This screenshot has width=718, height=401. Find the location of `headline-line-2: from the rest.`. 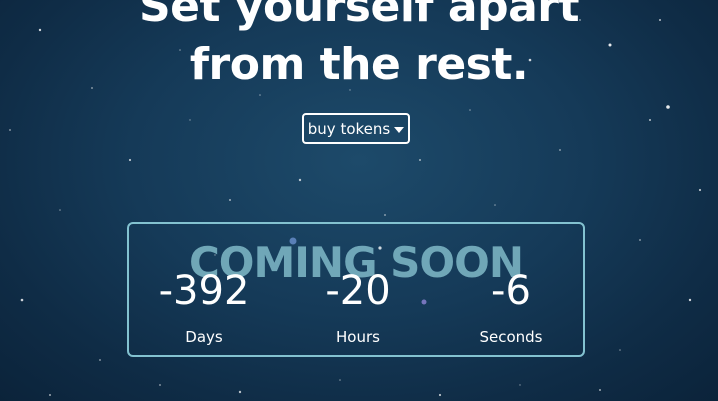

headline-line-2: from the rest. is located at coordinates (359, 64).